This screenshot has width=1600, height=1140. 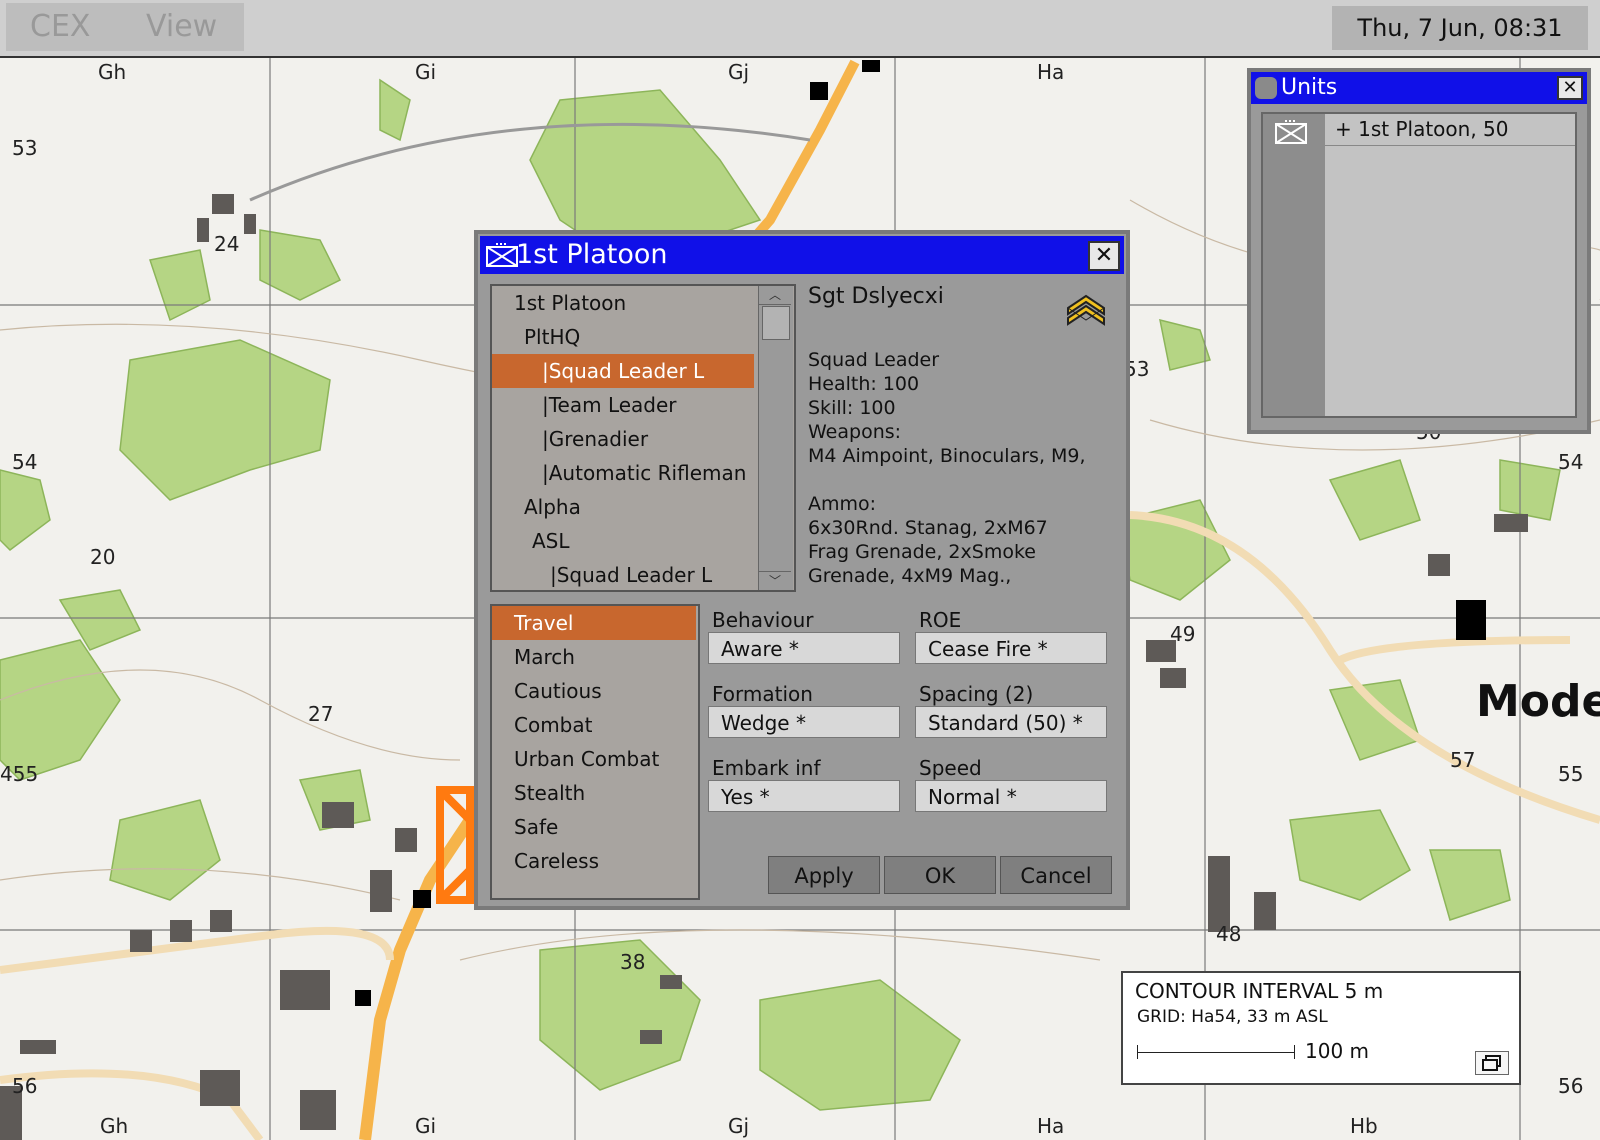 I want to click on units-close-button: ✕, so click(x=1570, y=88).